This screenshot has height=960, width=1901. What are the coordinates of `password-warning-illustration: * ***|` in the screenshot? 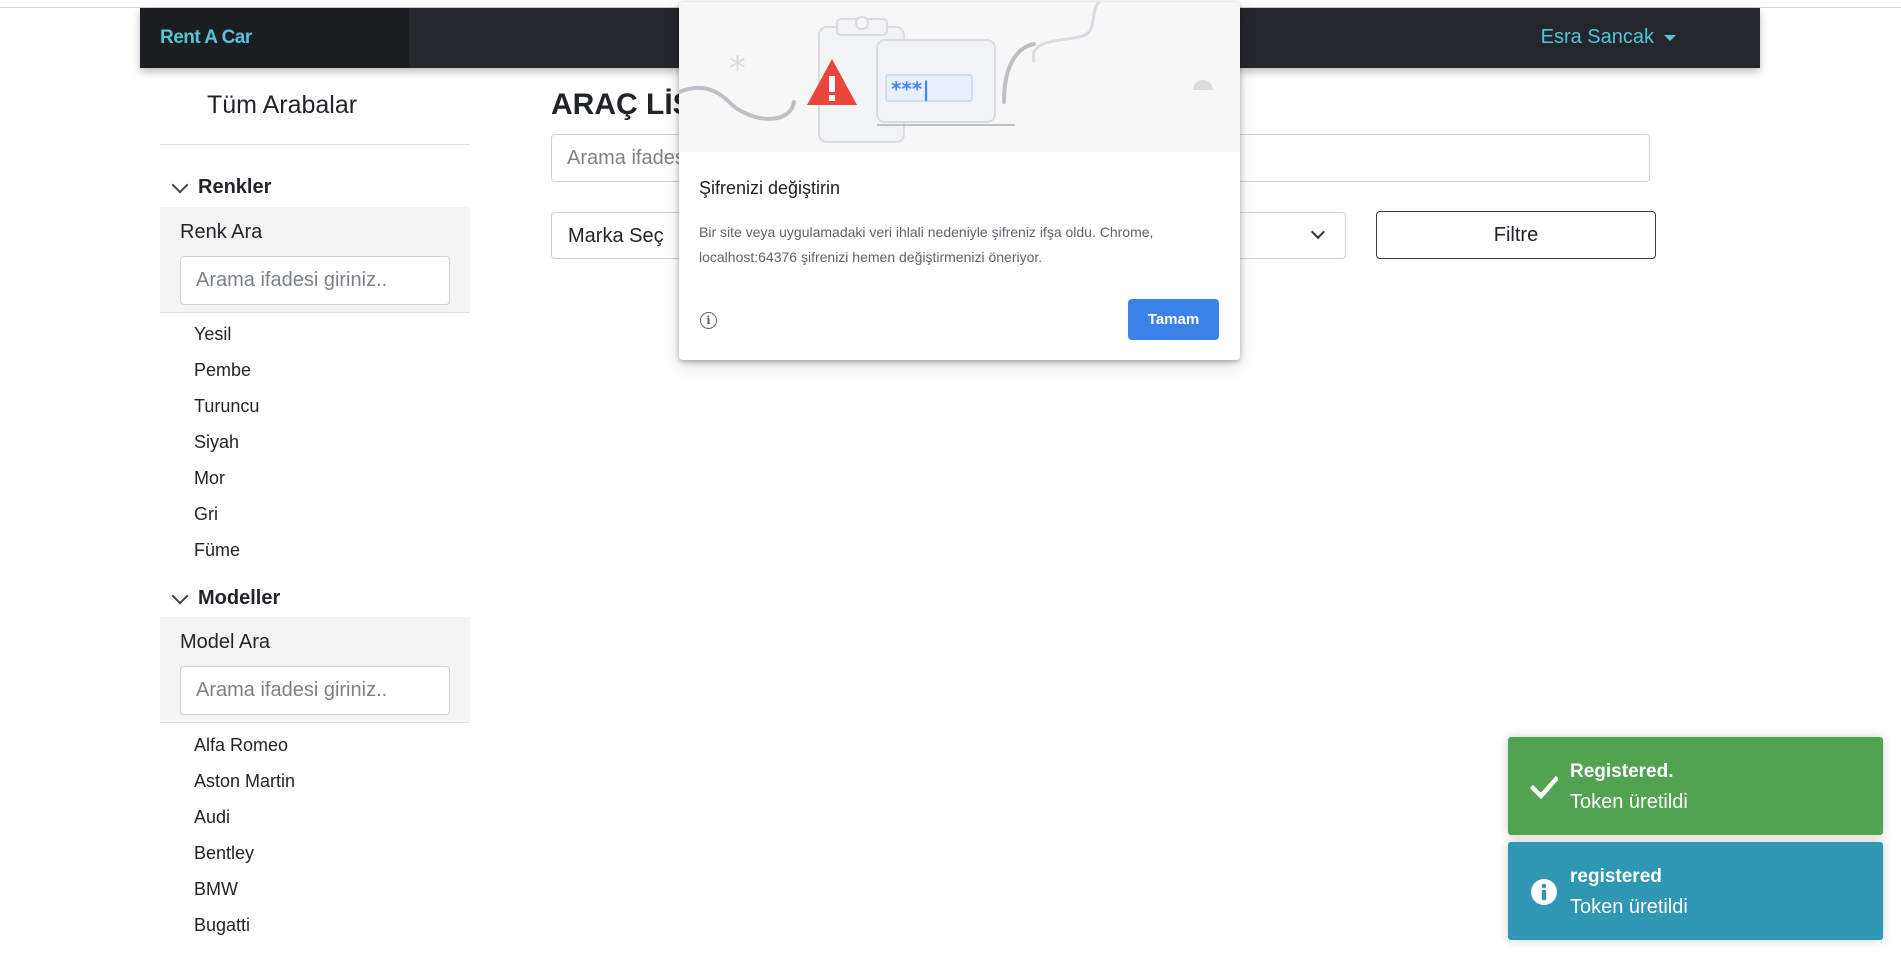 It's located at (959, 77).